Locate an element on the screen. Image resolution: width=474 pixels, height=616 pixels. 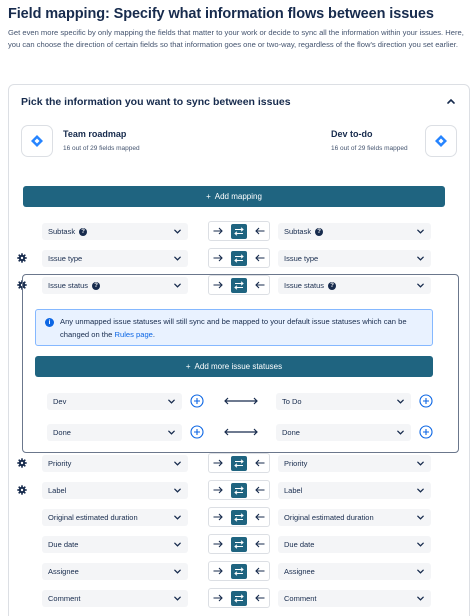
right-field-select: Original estimated duration is located at coordinates (354, 517).